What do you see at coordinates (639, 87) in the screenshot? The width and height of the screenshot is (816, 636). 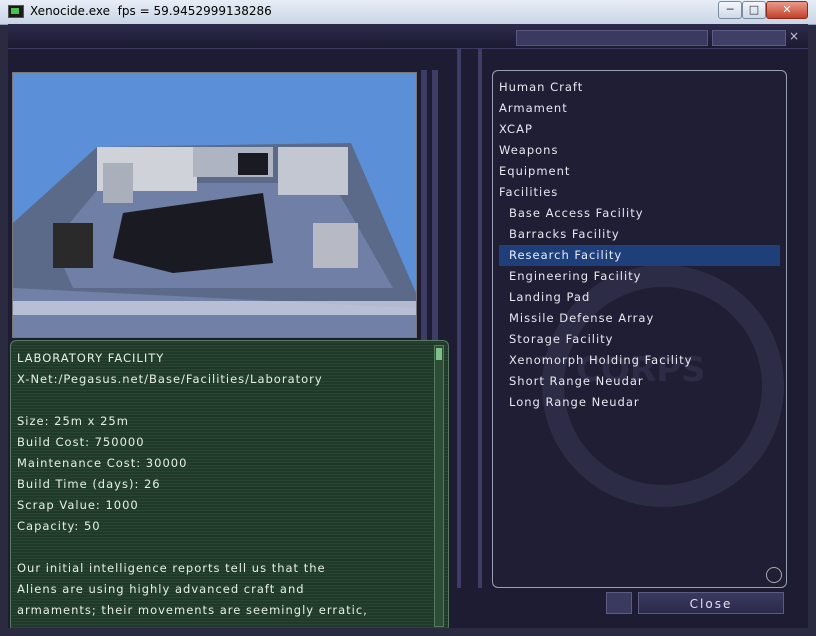 I see `menu-item-human-craft: Human Craft` at bounding box center [639, 87].